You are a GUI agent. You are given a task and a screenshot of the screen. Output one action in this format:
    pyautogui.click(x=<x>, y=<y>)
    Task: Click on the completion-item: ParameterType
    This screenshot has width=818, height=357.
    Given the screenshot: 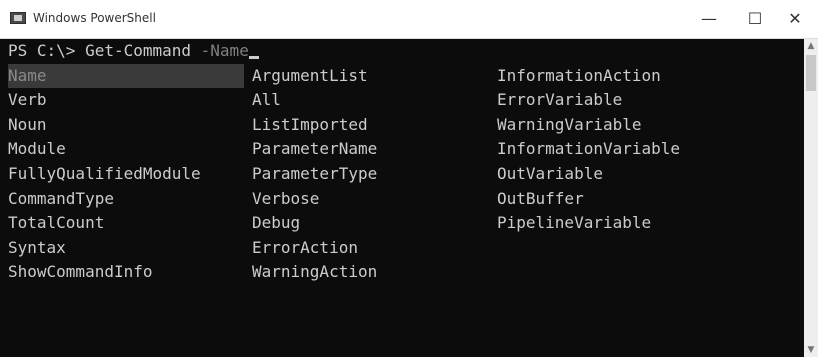 What is the action you would take?
    pyautogui.click(x=314, y=174)
    